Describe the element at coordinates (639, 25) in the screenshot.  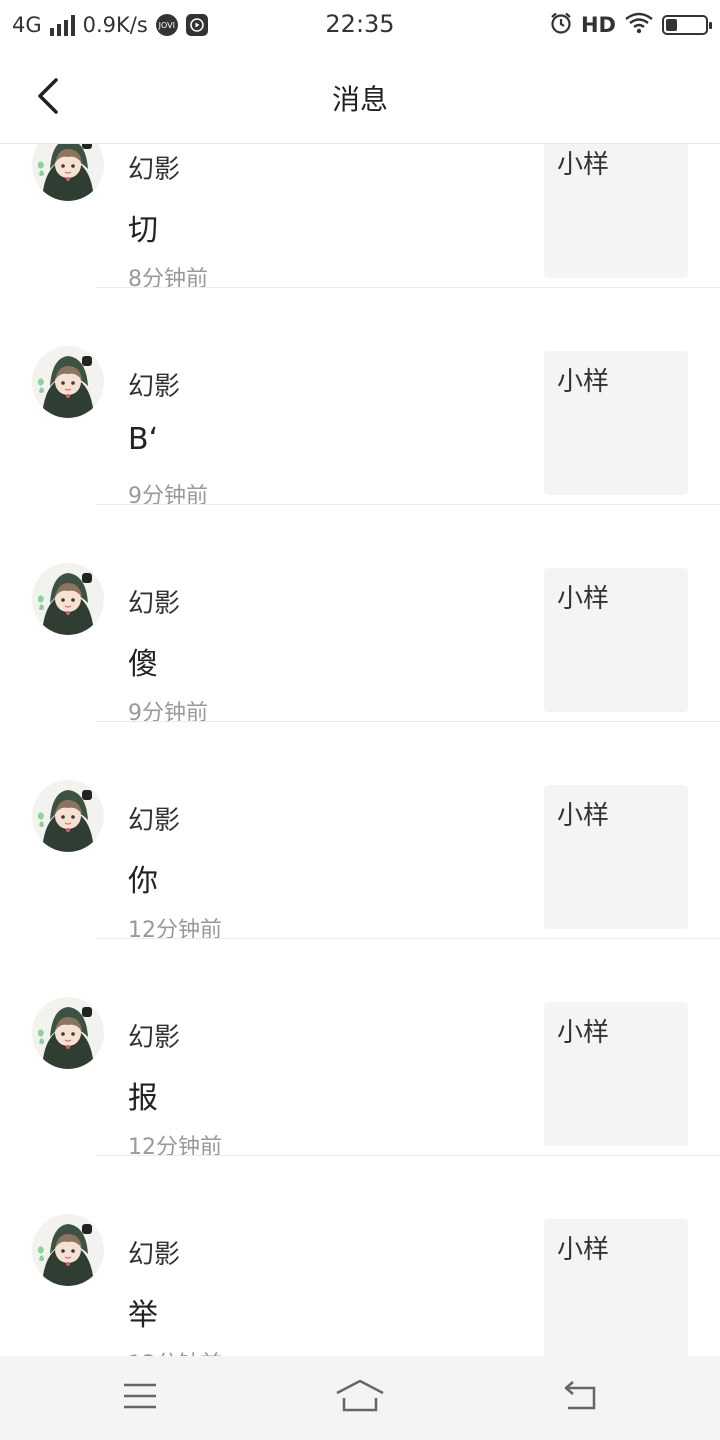
I see `wifi-icon` at that location.